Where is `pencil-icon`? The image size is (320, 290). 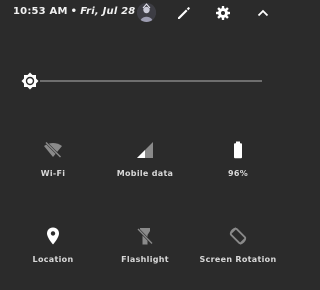
pencil-icon is located at coordinates (184, 13).